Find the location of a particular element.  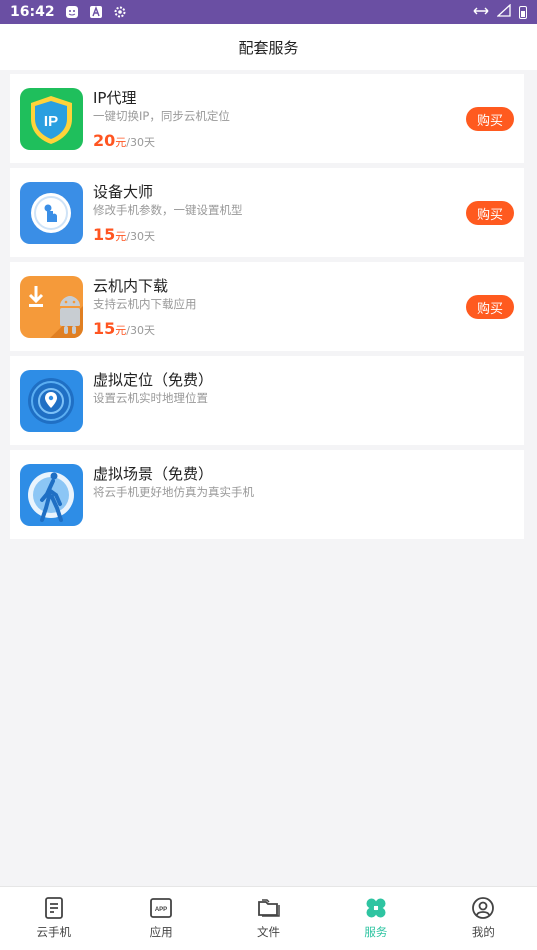

service-card-virtual-location: 虚拟定位（免费） 设置云机实时地理位置 is located at coordinates (267, 400).